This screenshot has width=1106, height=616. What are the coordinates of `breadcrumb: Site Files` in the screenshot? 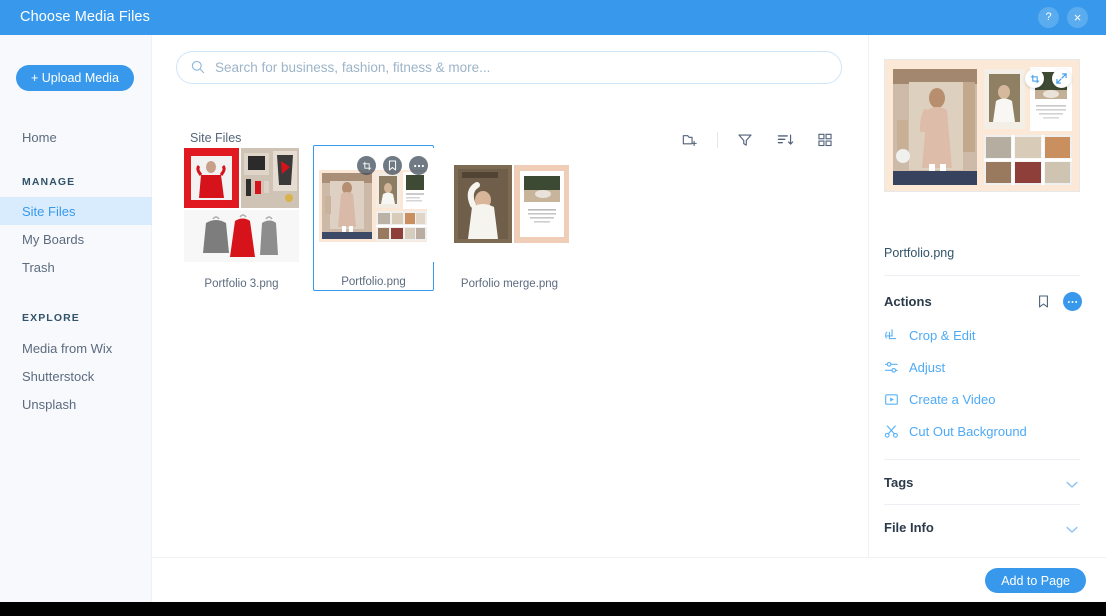 It's located at (216, 138).